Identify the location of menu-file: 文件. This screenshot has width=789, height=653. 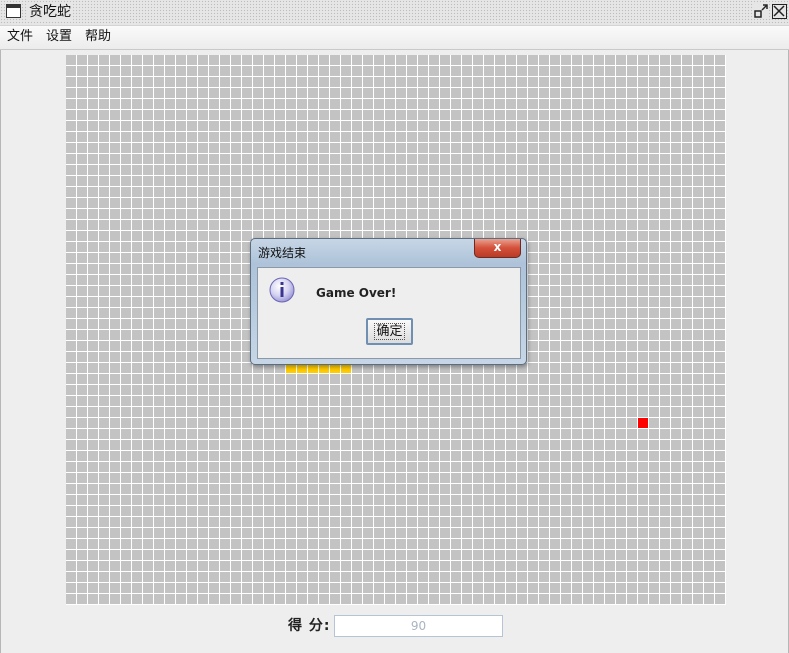
(20, 37).